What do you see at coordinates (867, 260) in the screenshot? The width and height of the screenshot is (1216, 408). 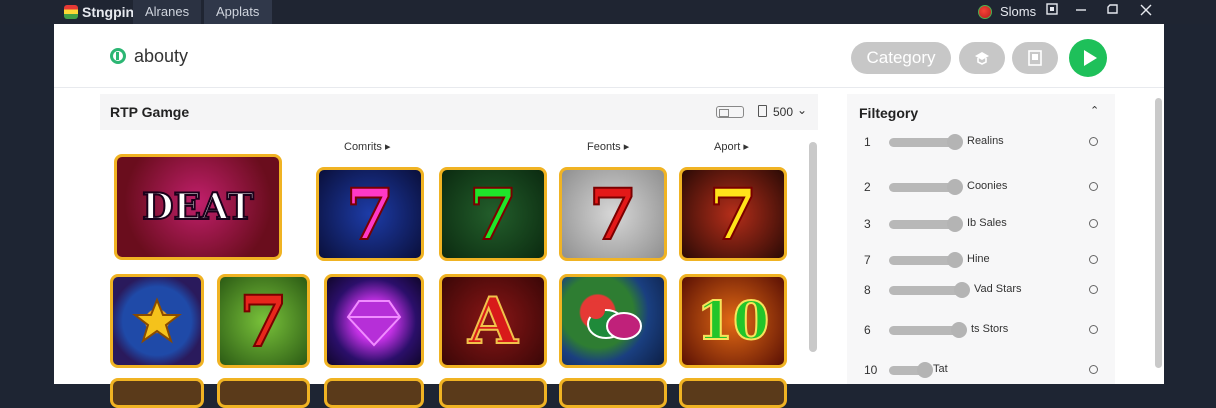 I see `filter-row-number: 7` at bounding box center [867, 260].